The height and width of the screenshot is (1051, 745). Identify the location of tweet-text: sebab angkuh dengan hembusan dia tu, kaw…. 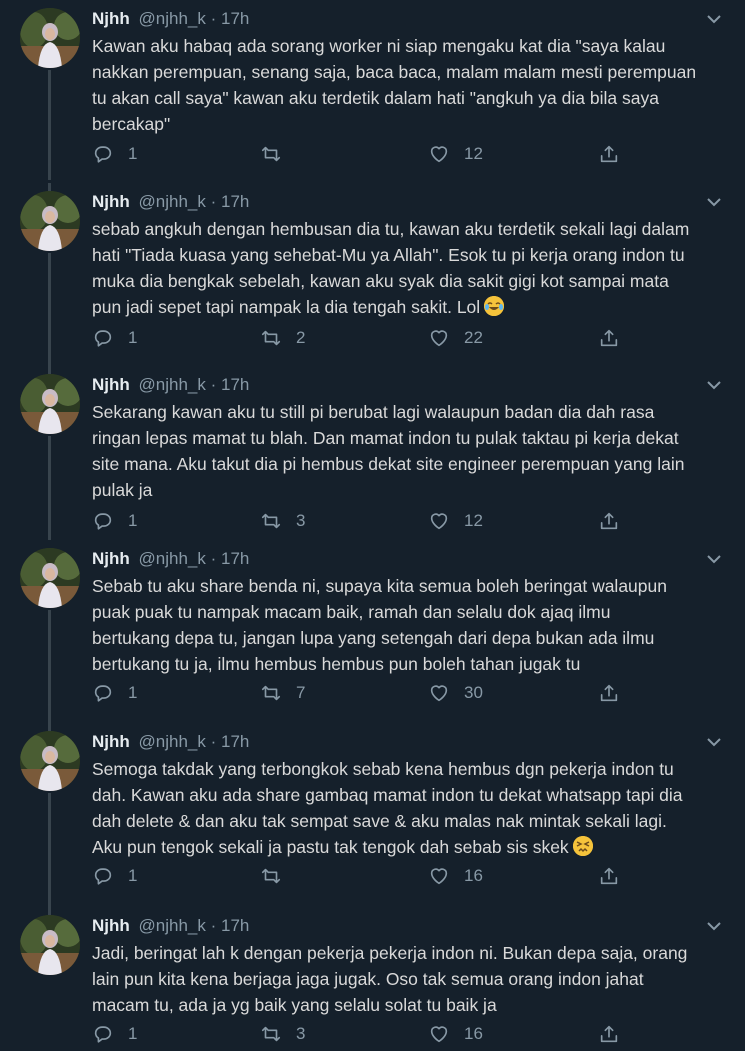
(391, 268).